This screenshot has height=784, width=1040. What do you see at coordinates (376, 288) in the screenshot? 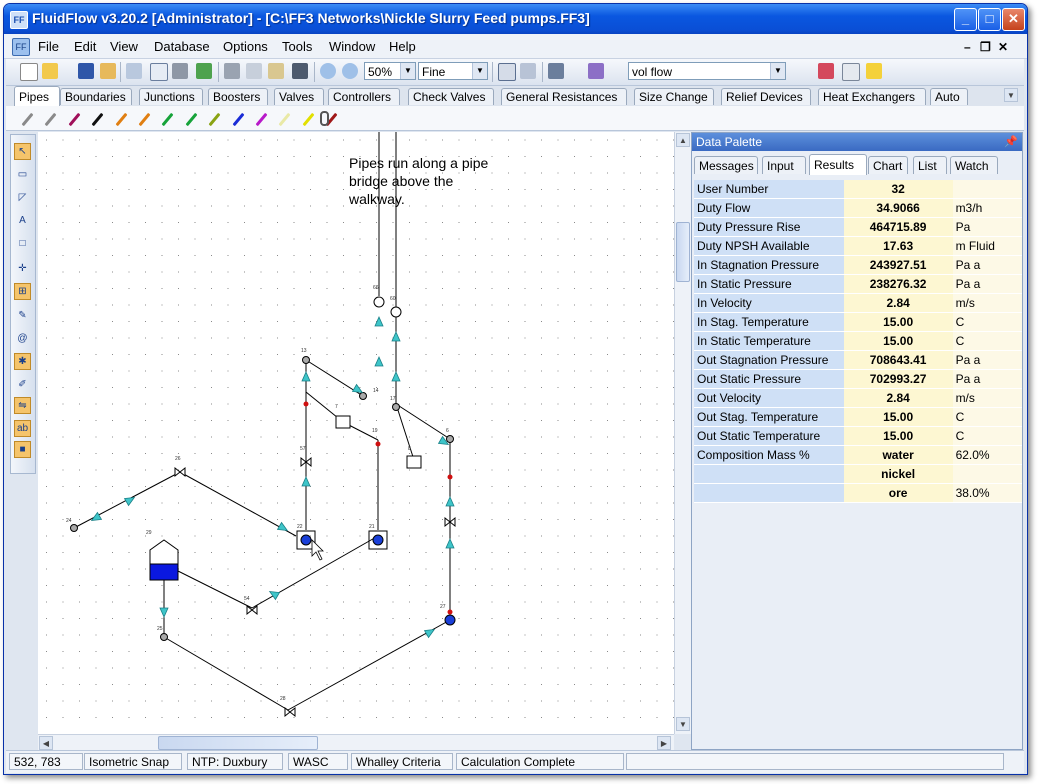
I see `node-label: 66` at bounding box center [376, 288].